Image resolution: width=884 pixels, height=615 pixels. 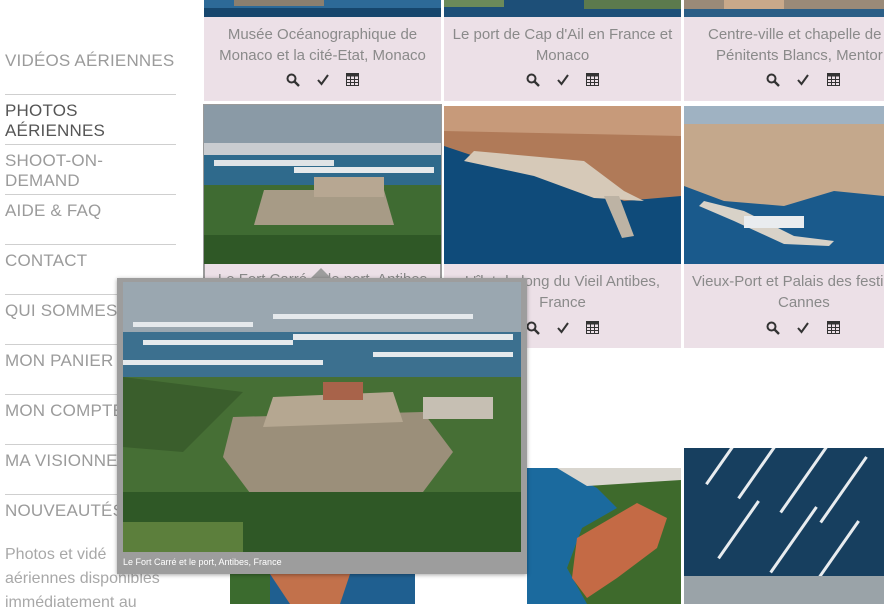 I want to click on photo-card-cannes: Vieux-Port et Palais des festi Cannes, so click(x=784, y=227).